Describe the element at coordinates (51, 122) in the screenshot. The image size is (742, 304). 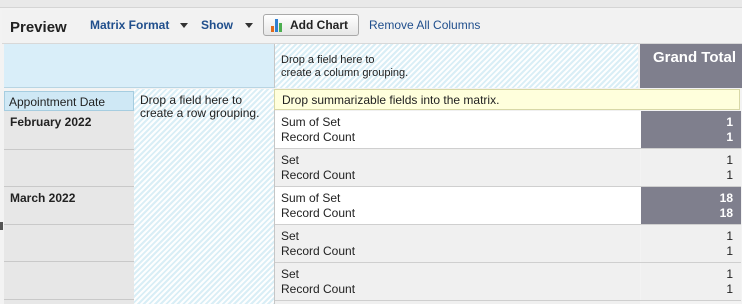
I see `row-group-february: February 2022` at that location.